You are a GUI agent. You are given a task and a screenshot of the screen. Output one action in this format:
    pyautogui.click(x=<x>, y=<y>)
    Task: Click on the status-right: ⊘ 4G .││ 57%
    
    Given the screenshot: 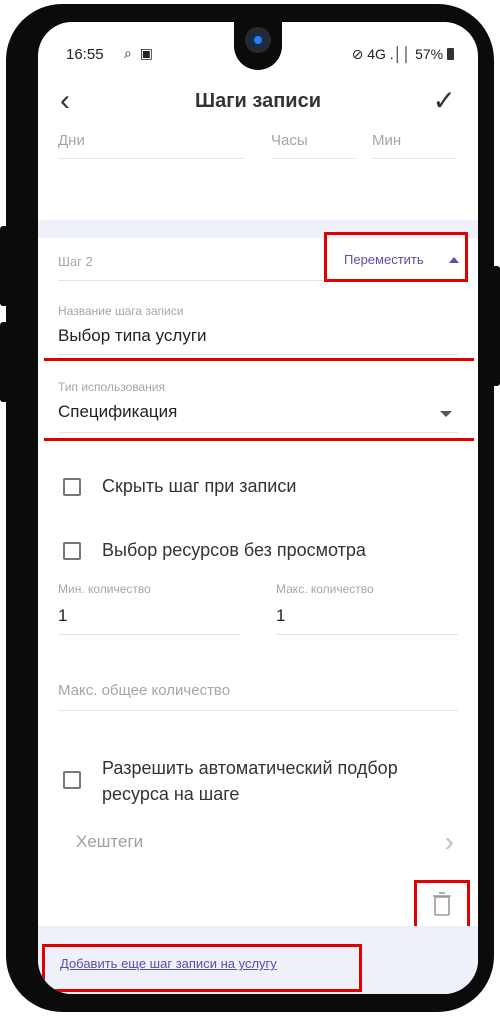 What is the action you would take?
    pyautogui.click(x=403, y=54)
    